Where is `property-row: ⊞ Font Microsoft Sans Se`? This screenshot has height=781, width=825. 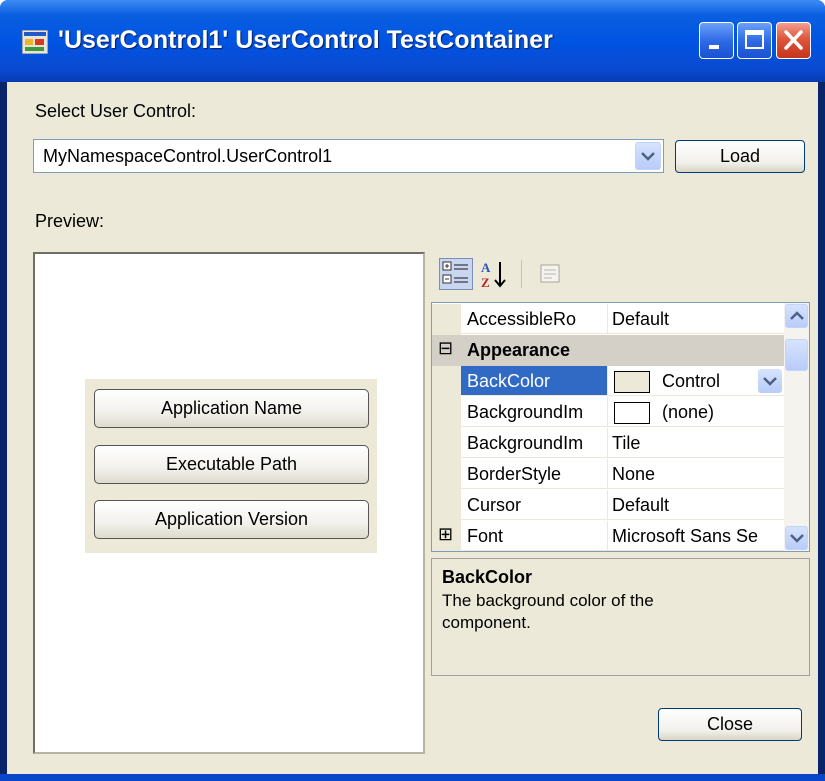
property-row: ⊞ Font Microsoft Sans Se is located at coordinates (608, 536).